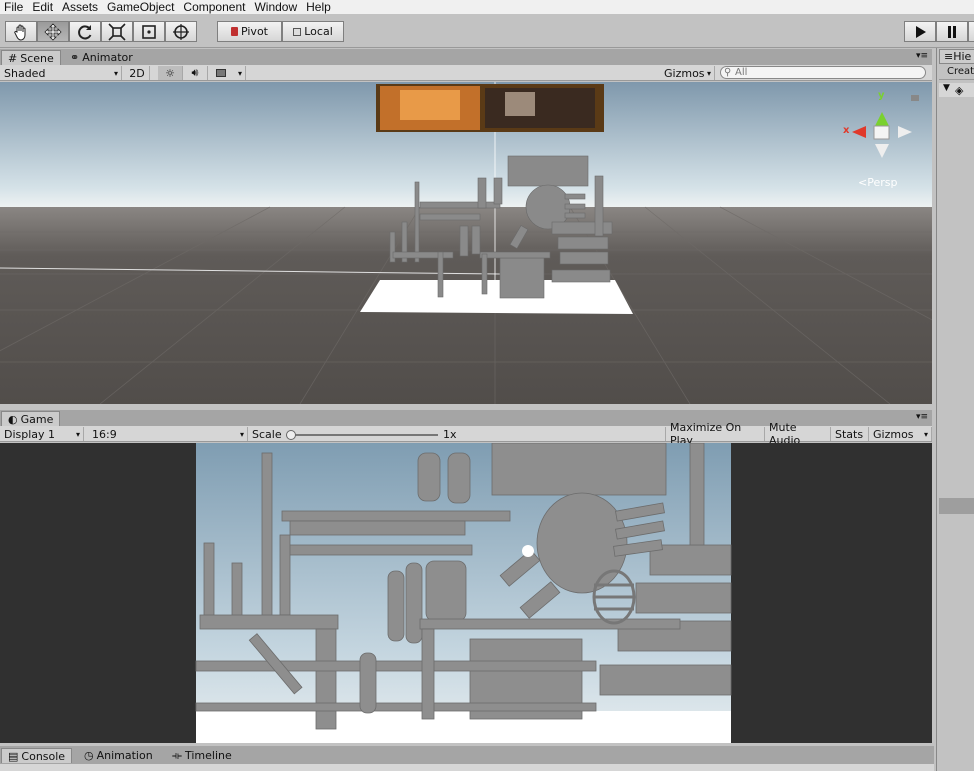 The width and height of the screenshot is (974, 771). What do you see at coordinates (14, 7) in the screenshot?
I see `menu-file: File` at bounding box center [14, 7].